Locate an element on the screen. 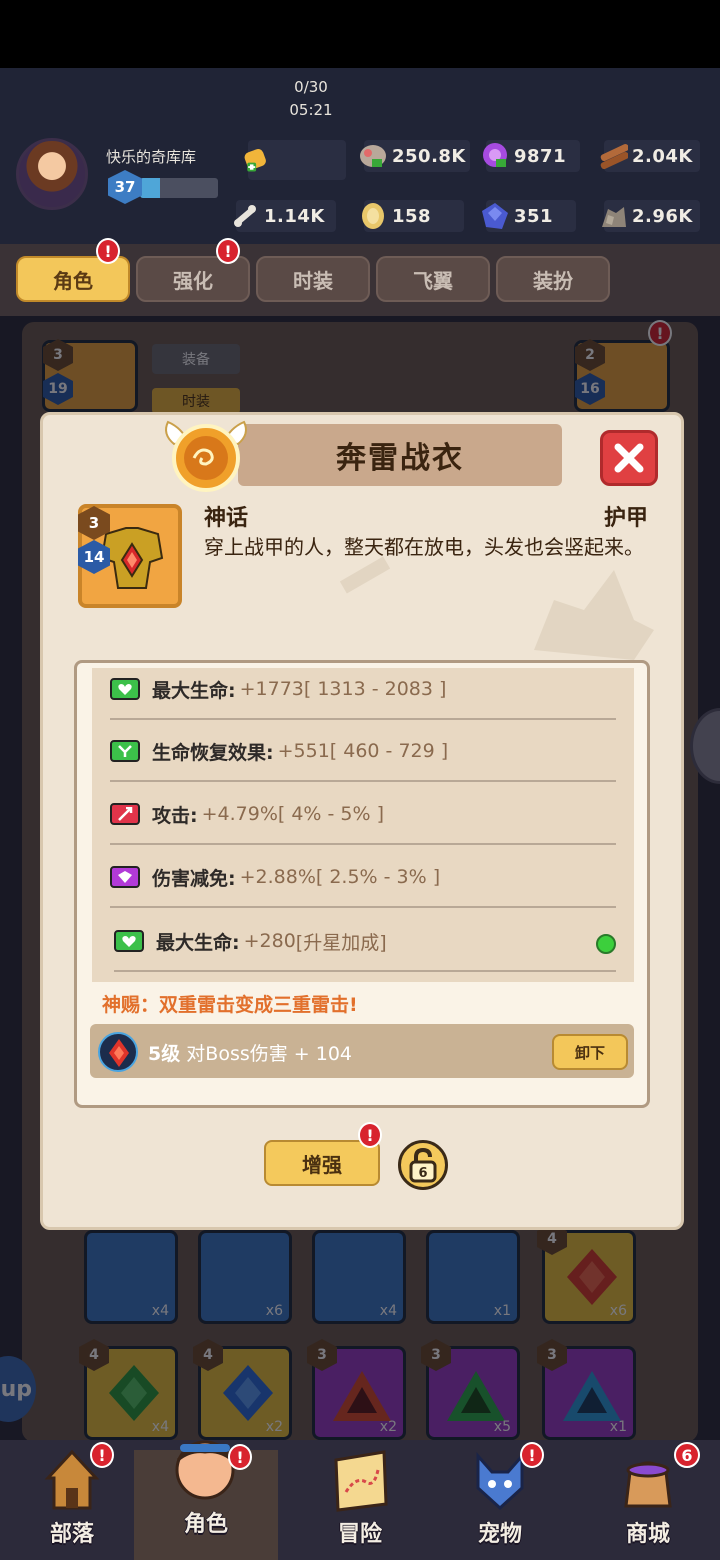 This screenshot has width=720, height=1560. stat-row: 生命恢复效果: +551 [ 460 - 729 ] is located at coordinates (363, 752).